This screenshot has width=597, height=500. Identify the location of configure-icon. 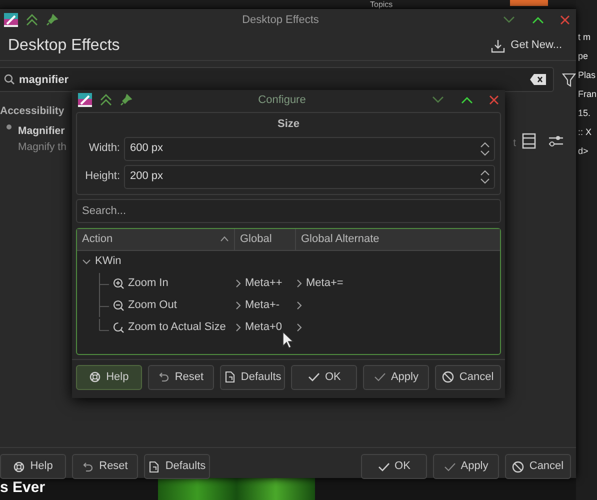
(556, 141).